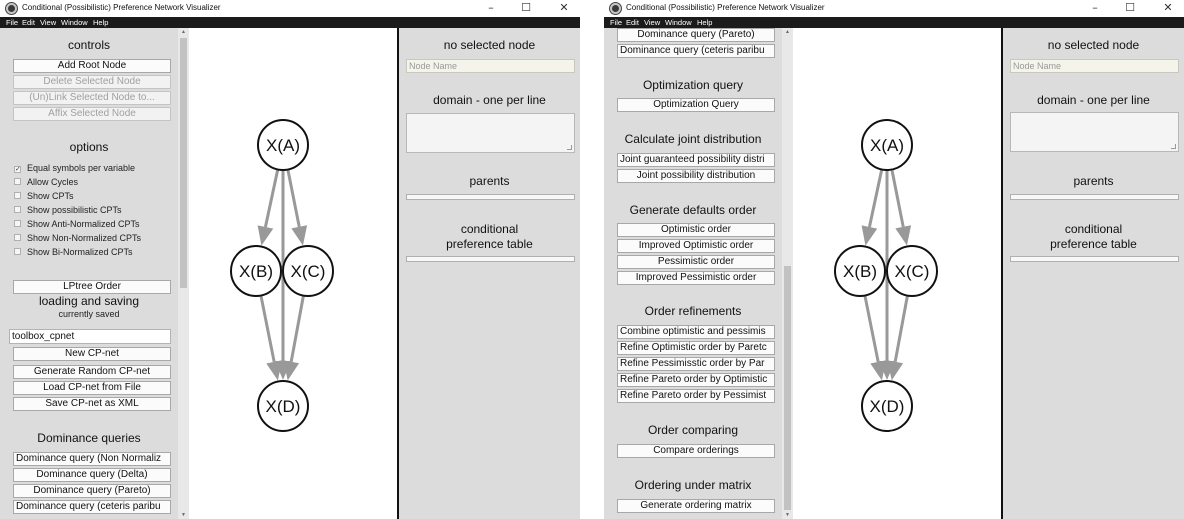 This screenshot has width=1184, height=519. What do you see at coordinates (77, 238) in the screenshot?
I see `option-show-non-normalized-cpts: Show Non-Normalized CPTs` at bounding box center [77, 238].